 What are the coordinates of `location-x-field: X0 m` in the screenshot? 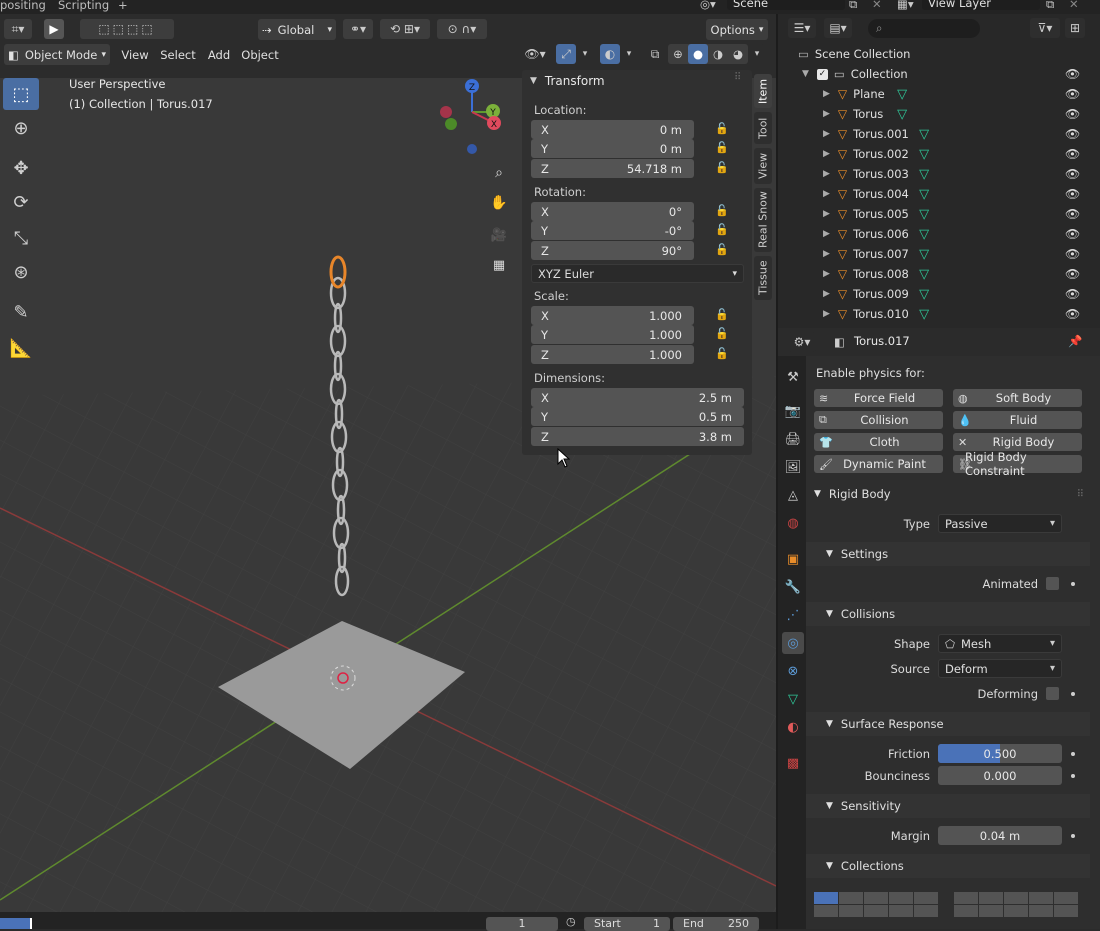 It's located at (612, 129).